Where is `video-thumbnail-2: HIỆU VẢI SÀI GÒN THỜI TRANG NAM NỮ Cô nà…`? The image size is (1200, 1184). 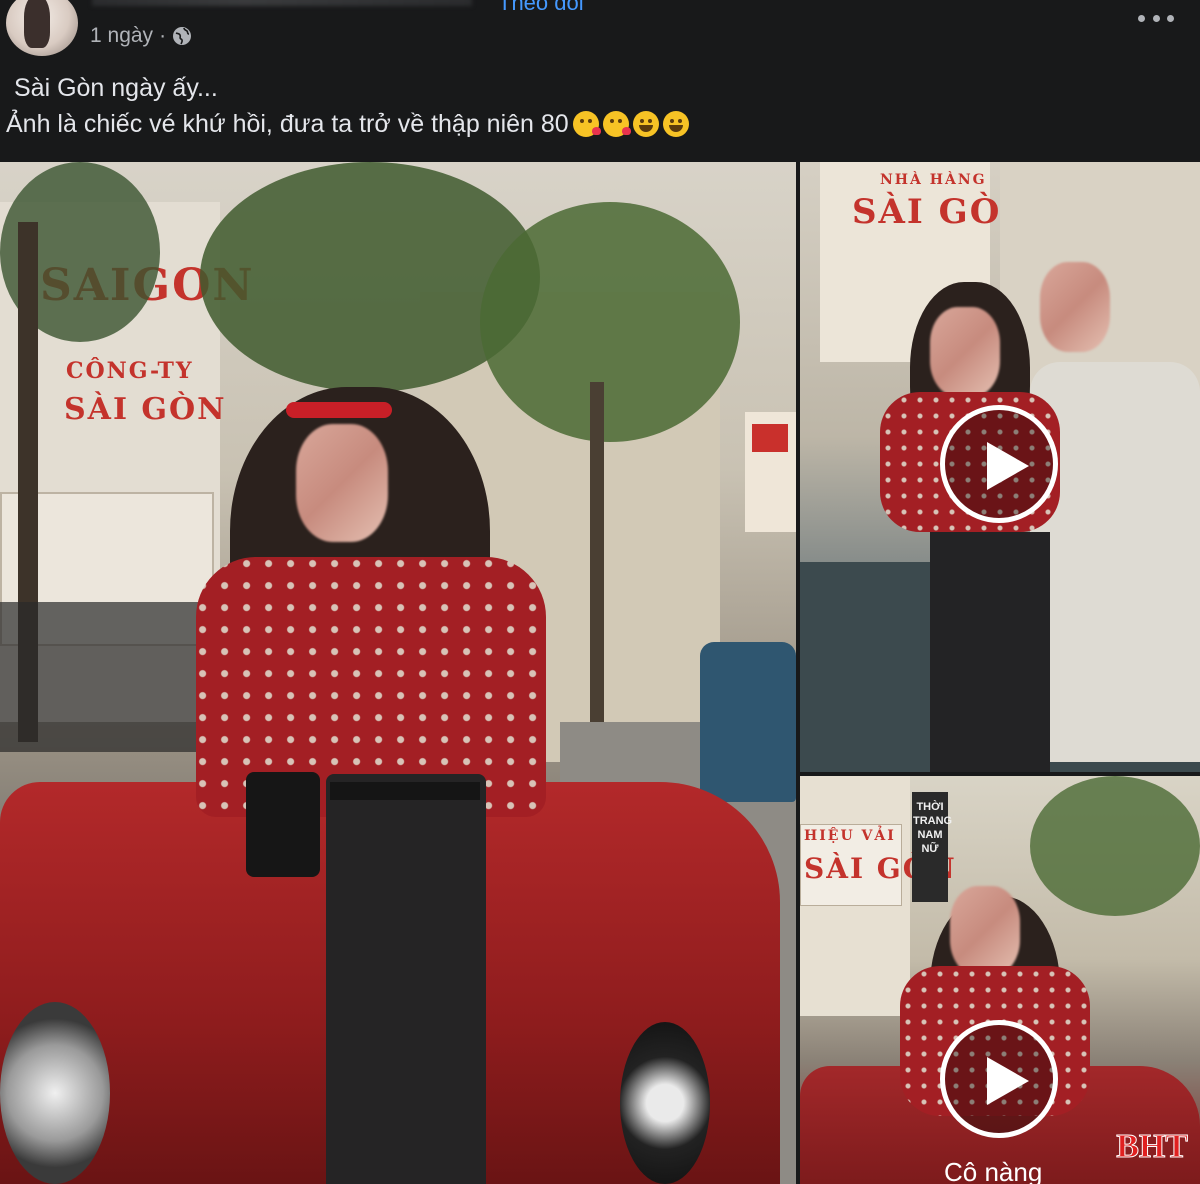 video-thumbnail-2: HIỆU VẢI SÀI GÒN THỜI TRANG NAM NỮ Cô nà… is located at coordinates (1000, 980).